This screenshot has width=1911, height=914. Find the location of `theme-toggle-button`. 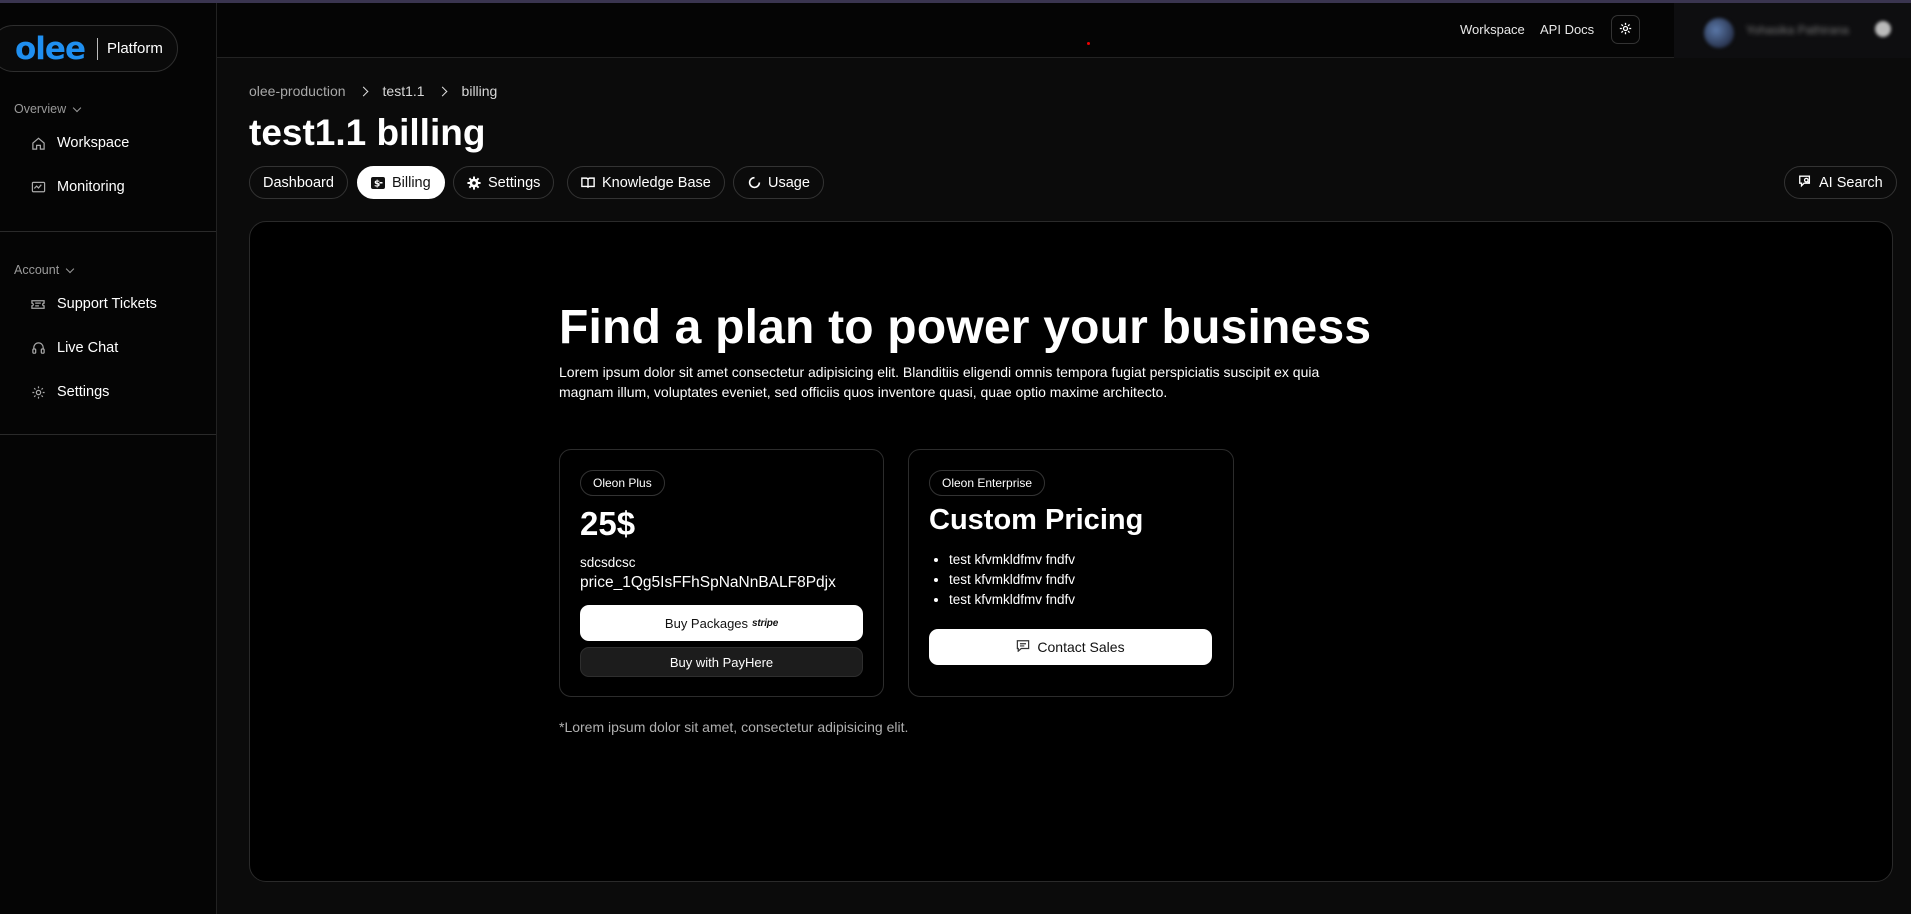

theme-toggle-button is located at coordinates (1625, 29).